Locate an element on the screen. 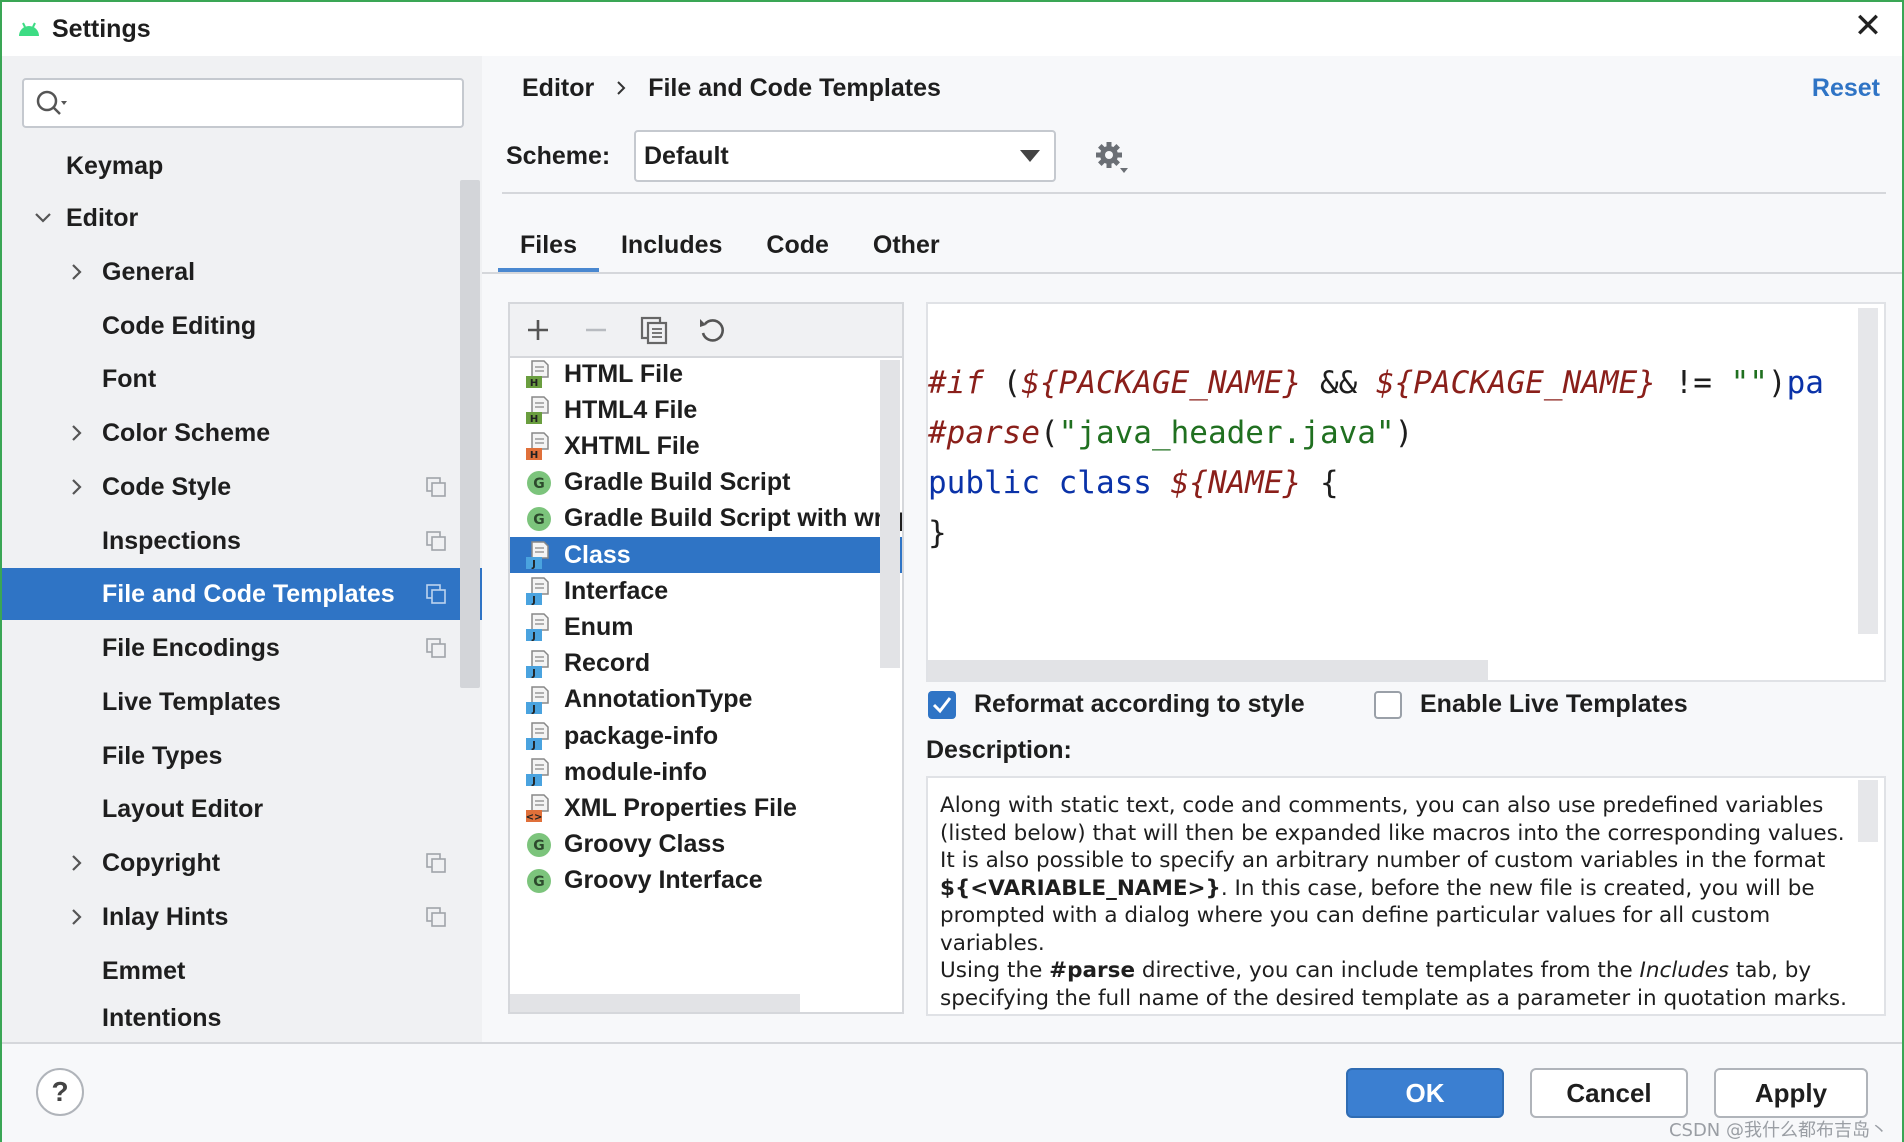 This screenshot has height=1142, width=1904. template-list-item: J Record is located at coordinates (706, 664).